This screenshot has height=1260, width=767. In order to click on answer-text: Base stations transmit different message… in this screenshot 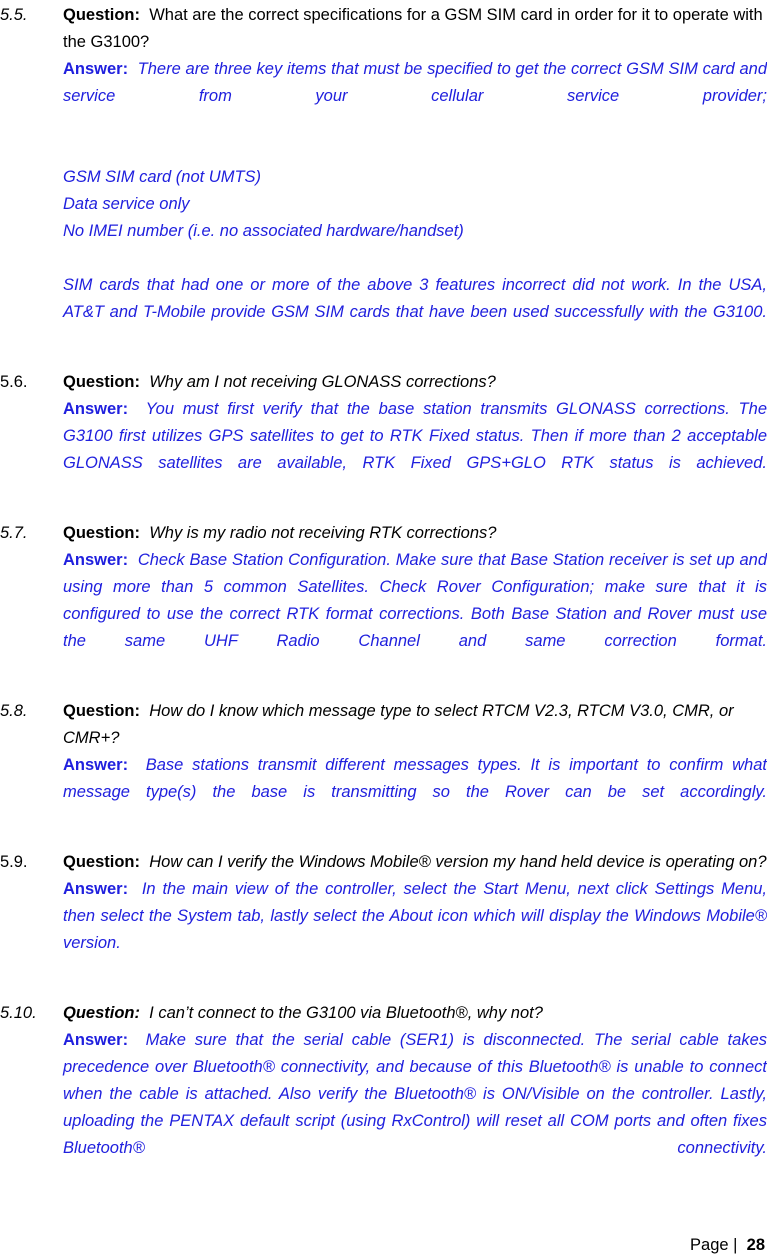, I will do `click(415, 778)`.